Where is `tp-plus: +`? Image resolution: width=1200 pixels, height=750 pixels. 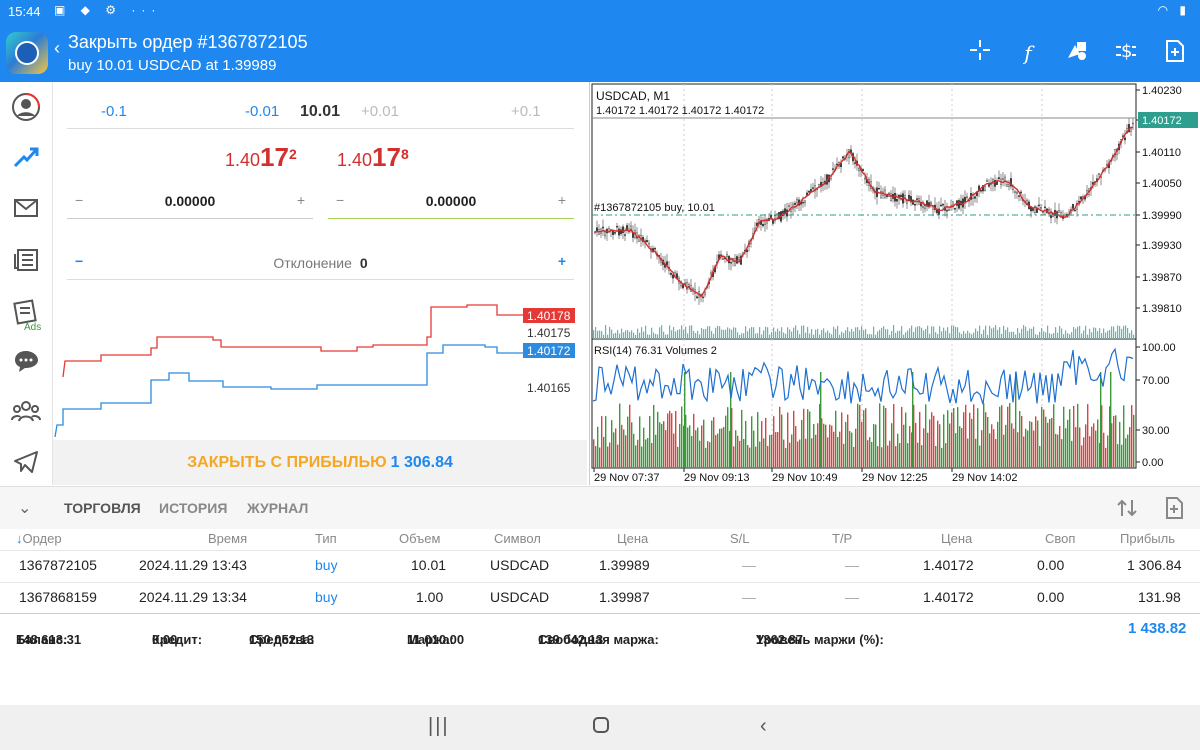
tp-plus: + is located at coordinates (562, 200).